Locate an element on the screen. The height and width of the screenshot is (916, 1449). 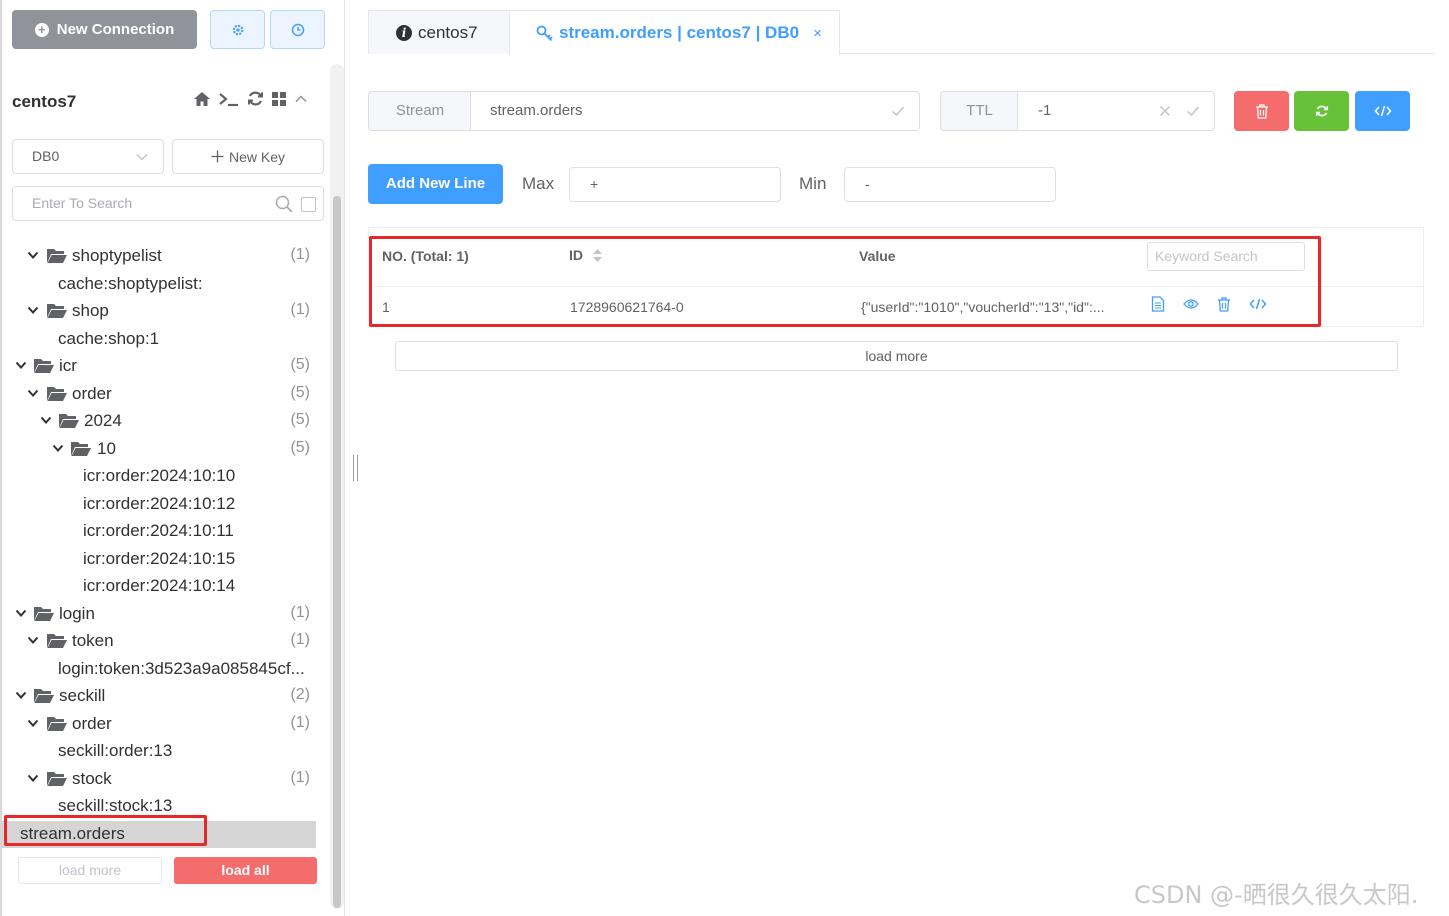
tree-folder-row: token (1) is located at coordinates (158, 642).